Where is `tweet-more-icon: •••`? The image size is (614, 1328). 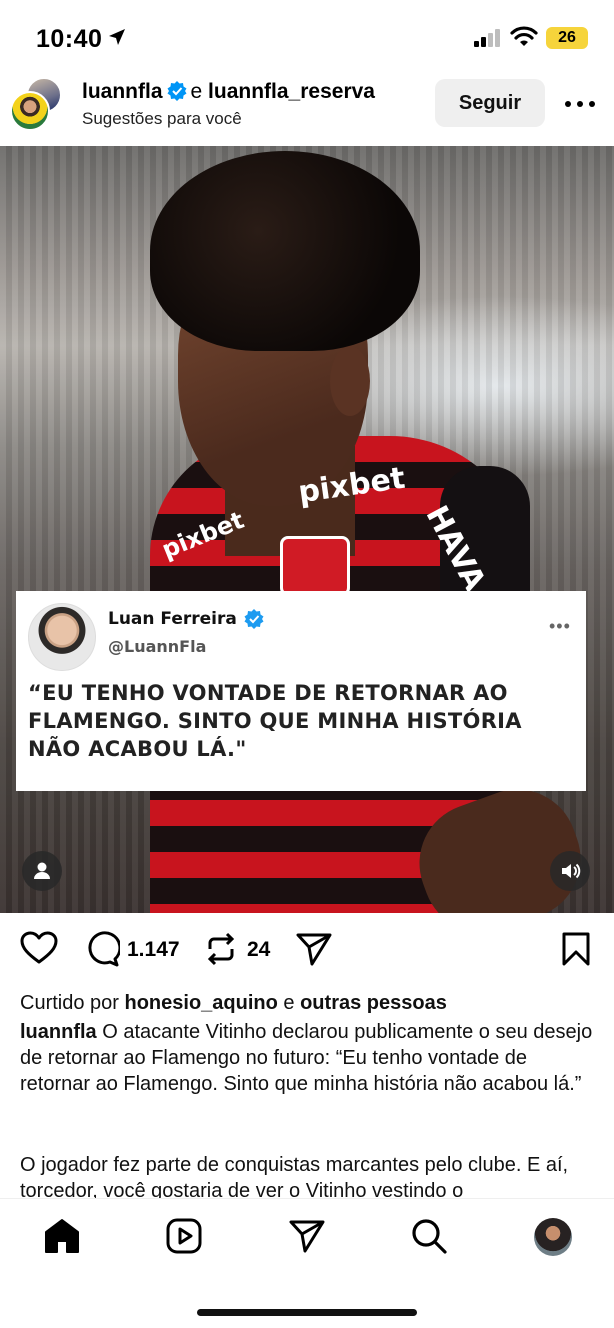 tweet-more-icon: ••• is located at coordinates (560, 626).